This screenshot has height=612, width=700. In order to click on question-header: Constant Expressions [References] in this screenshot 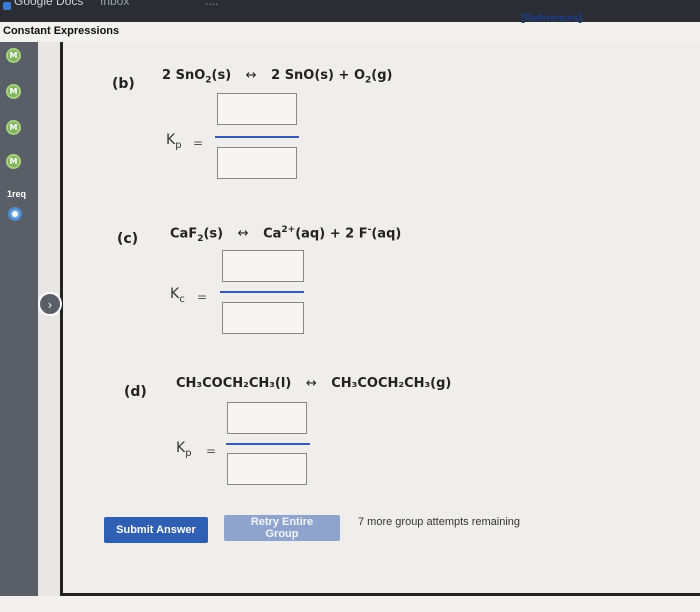, I will do `click(350, 27)`.